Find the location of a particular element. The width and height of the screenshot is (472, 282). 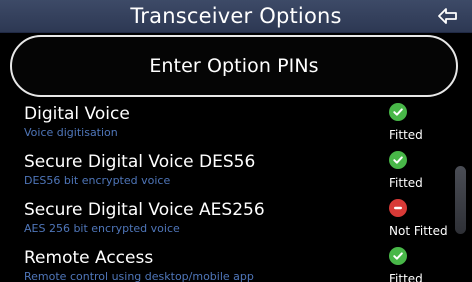

option-title: Secure Digital Voice DES56 is located at coordinates (140, 162).